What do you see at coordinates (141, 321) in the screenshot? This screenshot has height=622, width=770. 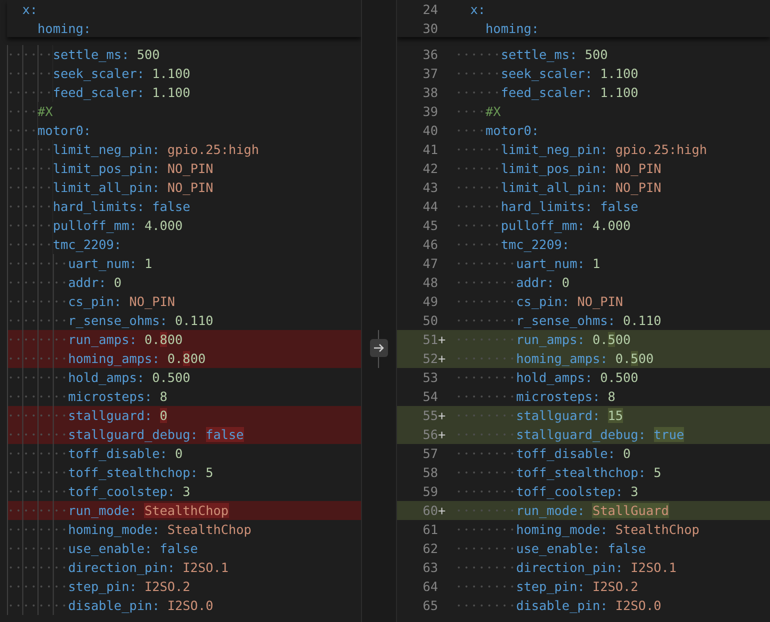 I see `code-line: r_sense_ohms: 0.110` at bounding box center [141, 321].